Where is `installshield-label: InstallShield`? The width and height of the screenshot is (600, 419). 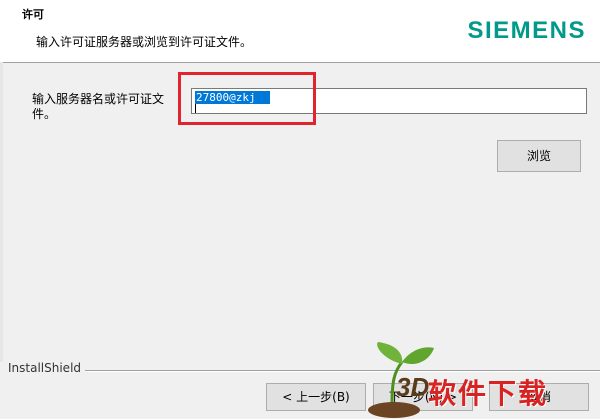
installshield-label: InstallShield is located at coordinates (47, 368).